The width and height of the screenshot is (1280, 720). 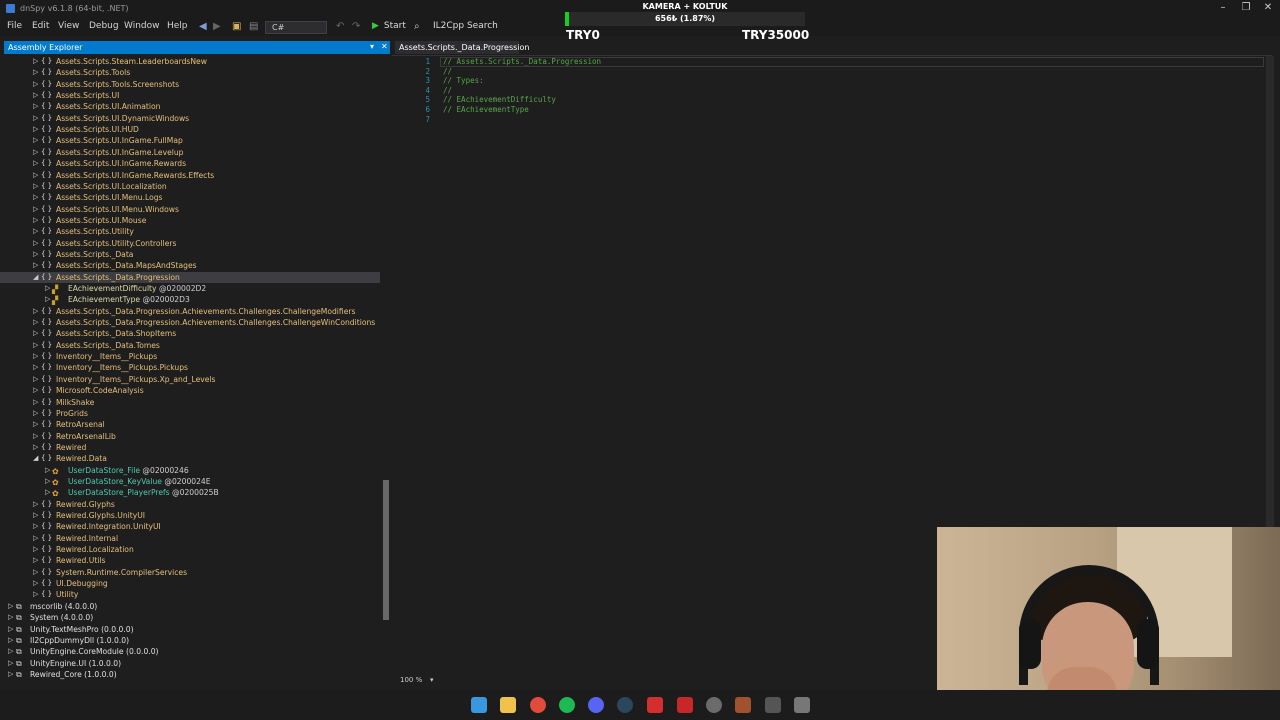 I want to click on tree-namespace-row: ▷{ } Rewired.Utils, so click(x=190, y=560).